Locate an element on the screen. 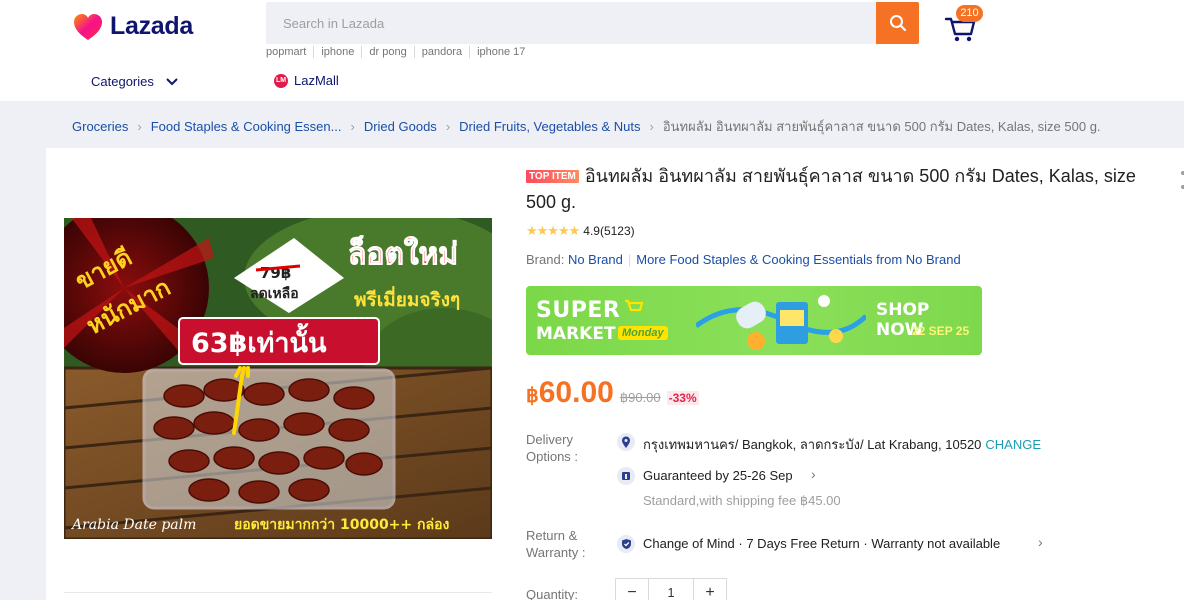  breadcrumb-link: Dried Goods is located at coordinates (400, 126).